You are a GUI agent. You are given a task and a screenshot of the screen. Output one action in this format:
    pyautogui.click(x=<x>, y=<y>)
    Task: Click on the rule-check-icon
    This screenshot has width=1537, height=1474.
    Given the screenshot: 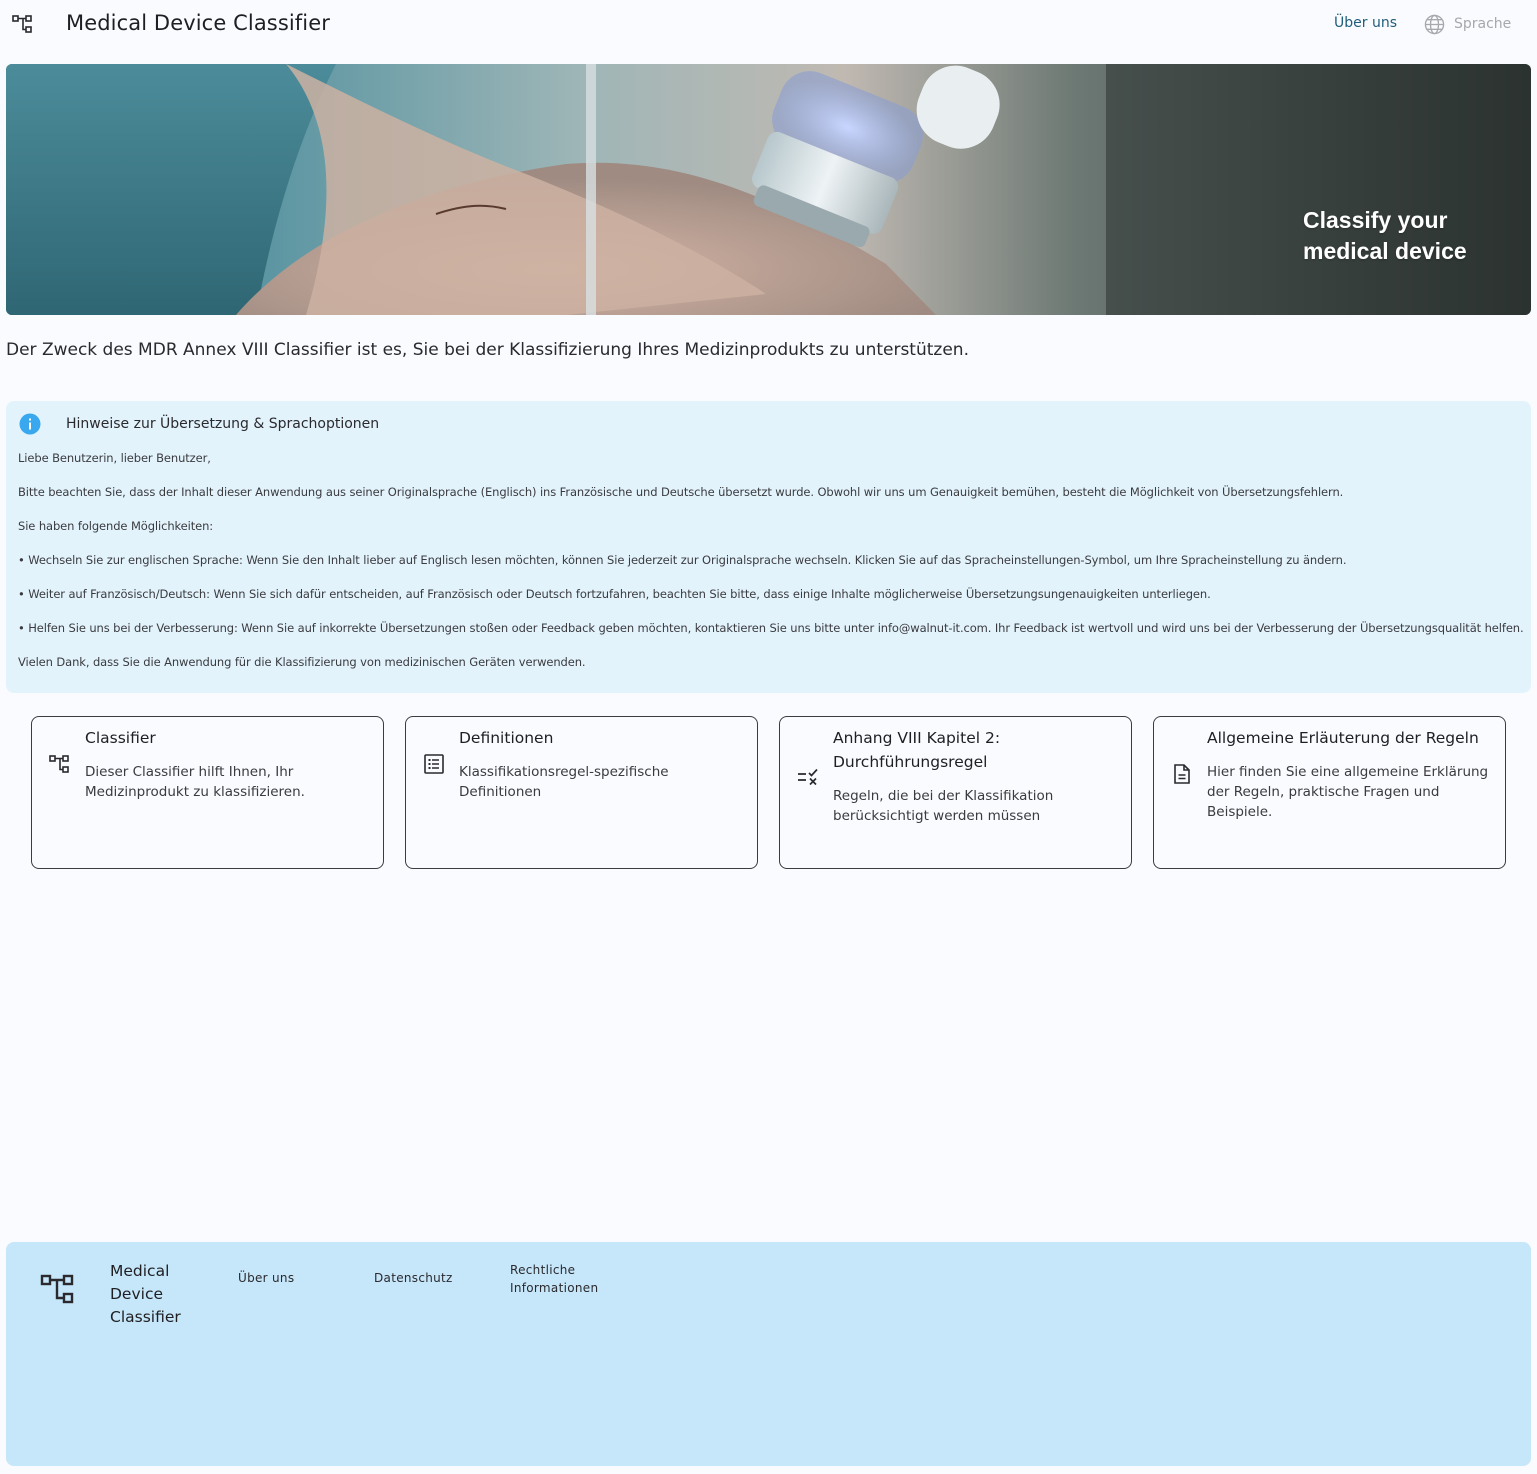 What is the action you would take?
    pyautogui.click(x=808, y=777)
    